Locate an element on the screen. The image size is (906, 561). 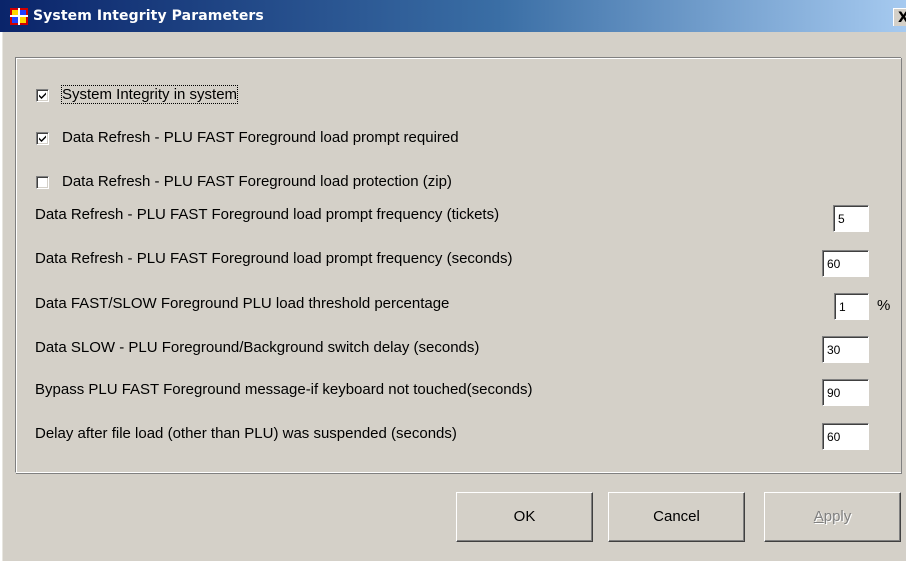
cancel-button: Cancel is located at coordinates (676, 517).